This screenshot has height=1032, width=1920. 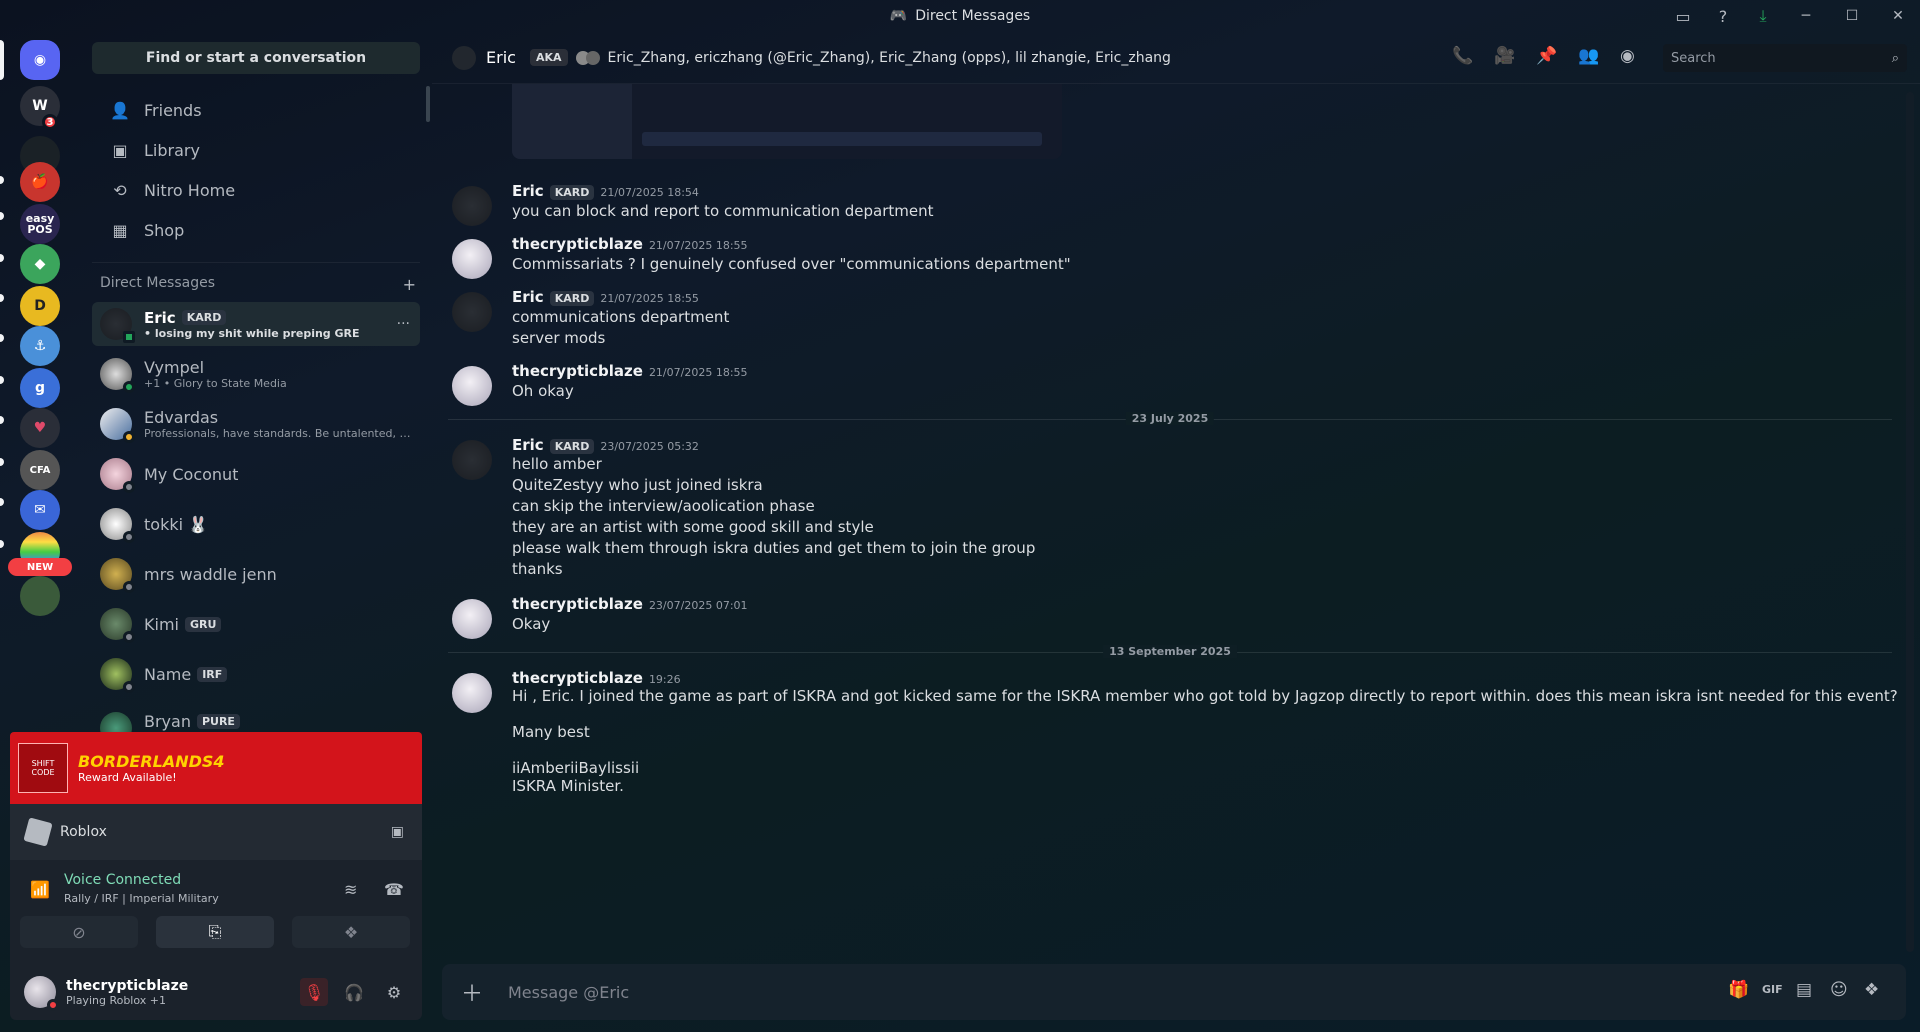 I want to click on nav-shop: ▦ Shop, so click(x=256, y=230).